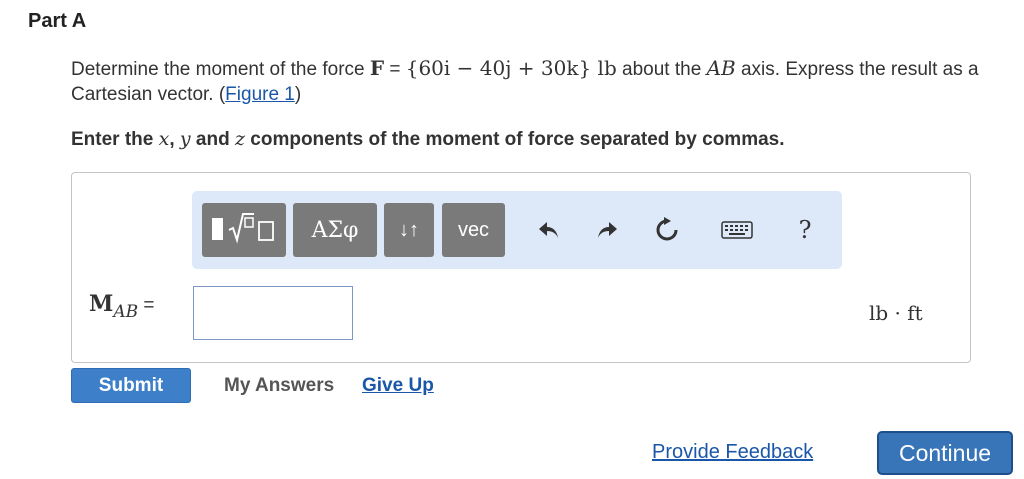 The width and height of the screenshot is (1024, 479). Describe the element at coordinates (737, 230) in the screenshot. I see `keyboard-icon` at that location.